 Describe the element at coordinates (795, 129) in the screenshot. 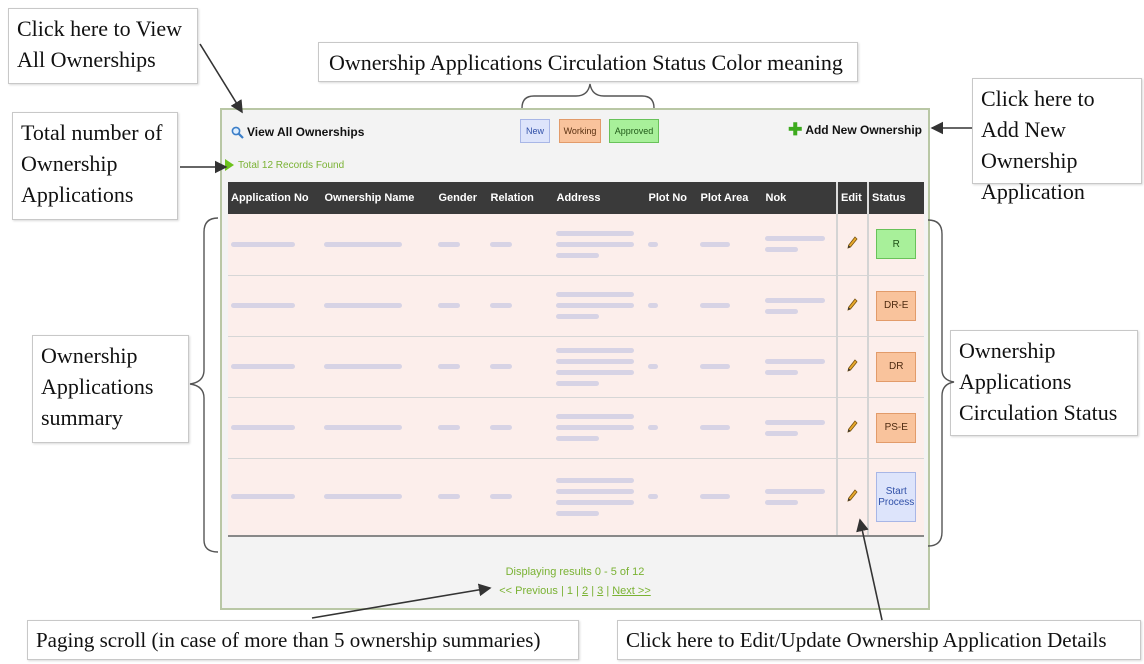

I see `plus-icon: ✚` at that location.